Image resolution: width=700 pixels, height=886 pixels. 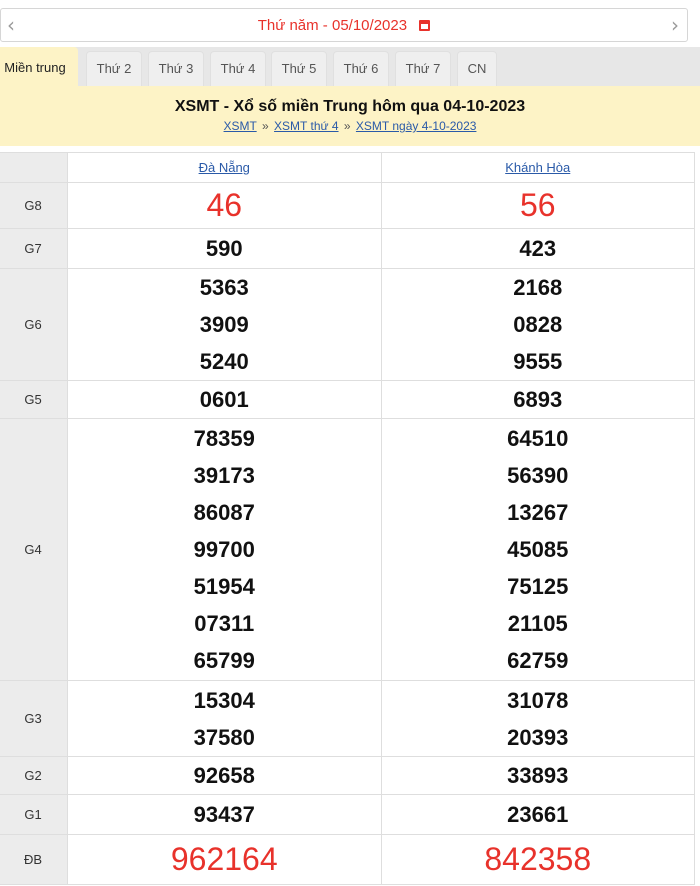 I want to click on tab-thu-5: Thứ 5, so click(x=299, y=68).